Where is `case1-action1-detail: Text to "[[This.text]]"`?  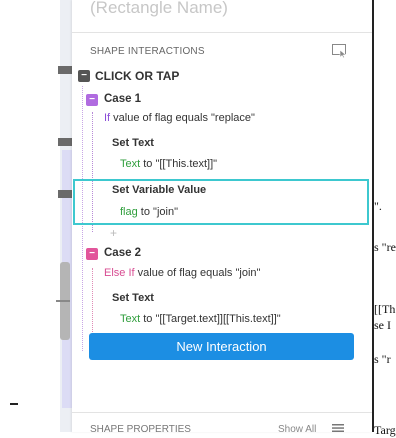
case1-action1-detail: Text to "[[This.text]]" is located at coordinates (168, 164).